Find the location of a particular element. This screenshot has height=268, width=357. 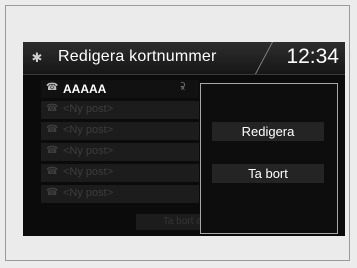

clock-display: 12:34 is located at coordinates (312, 56).